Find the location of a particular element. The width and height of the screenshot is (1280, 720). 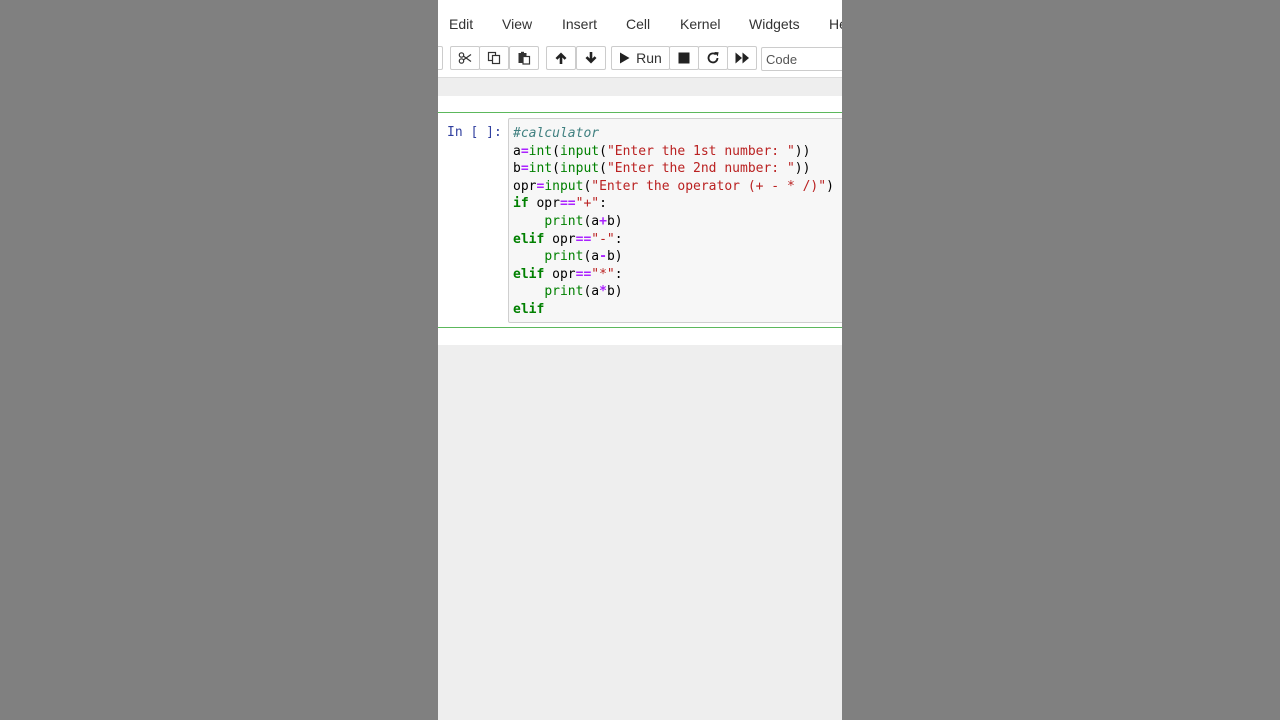

code-token: ) is located at coordinates (830, 186).